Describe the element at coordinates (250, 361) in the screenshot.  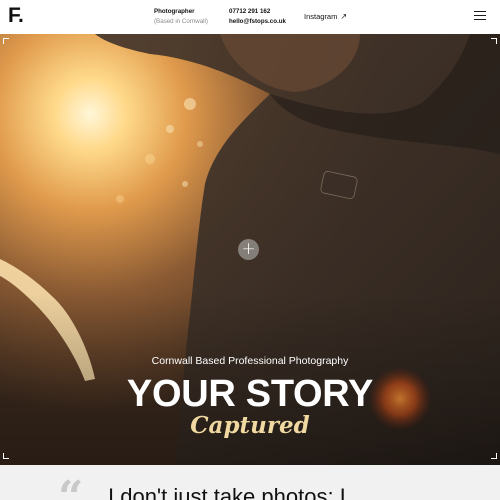
I see `hero-subtitle: Cornwall Based Professional Photography` at that location.